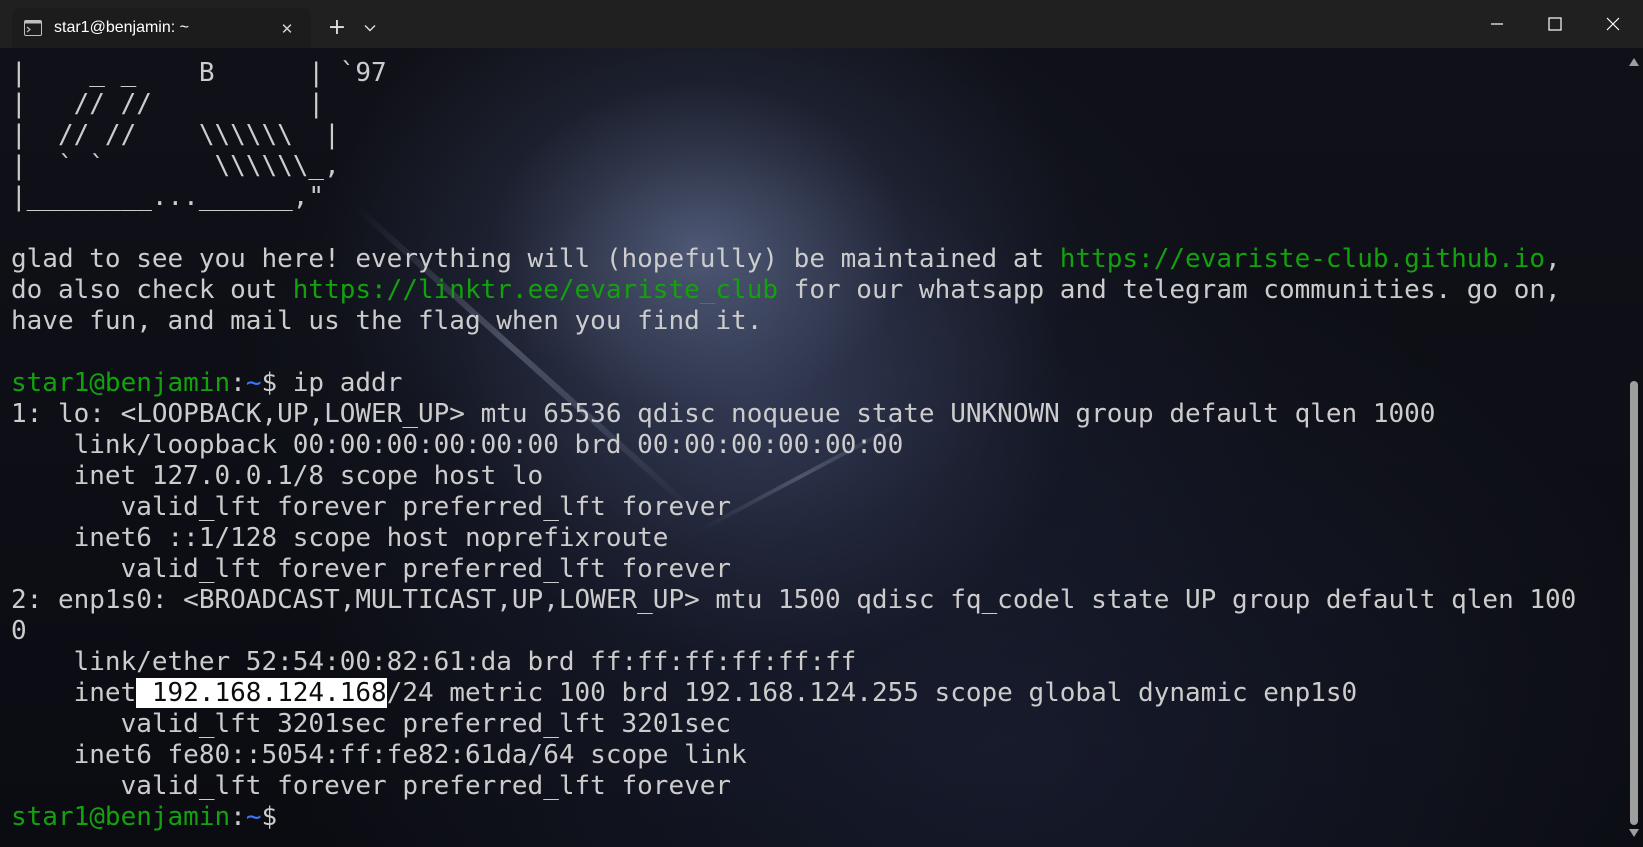 The width and height of the screenshot is (1643, 847). I want to click on ascii-art-line: | // // \\\\\\ |, so click(175, 135).